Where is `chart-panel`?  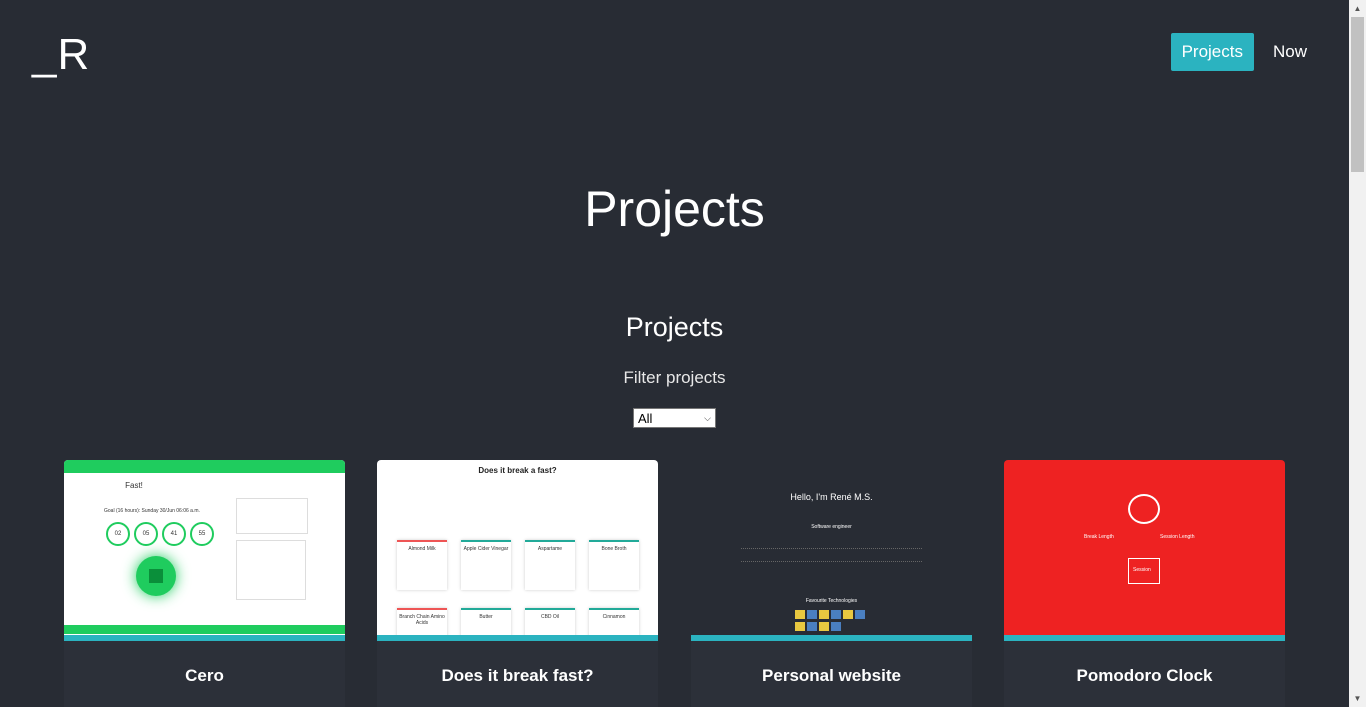
chart-panel is located at coordinates (272, 516).